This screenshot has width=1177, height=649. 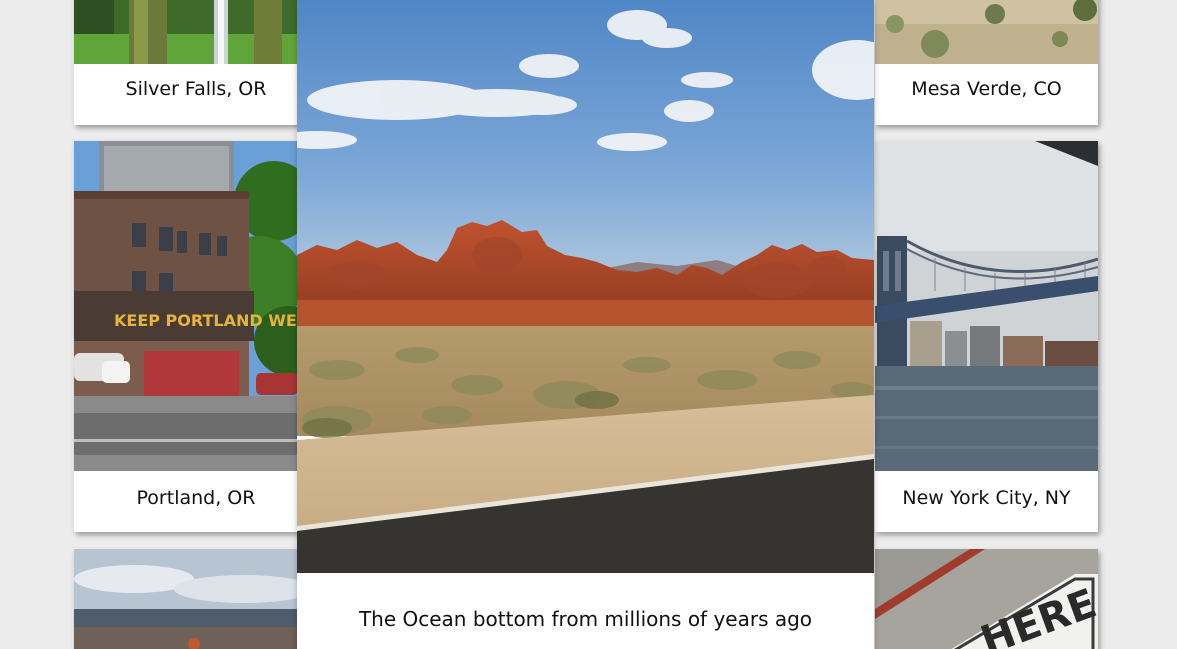 What do you see at coordinates (196, 498) in the screenshot?
I see `card-caption-portland: Portland, OR` at bounding box center [196, 498].